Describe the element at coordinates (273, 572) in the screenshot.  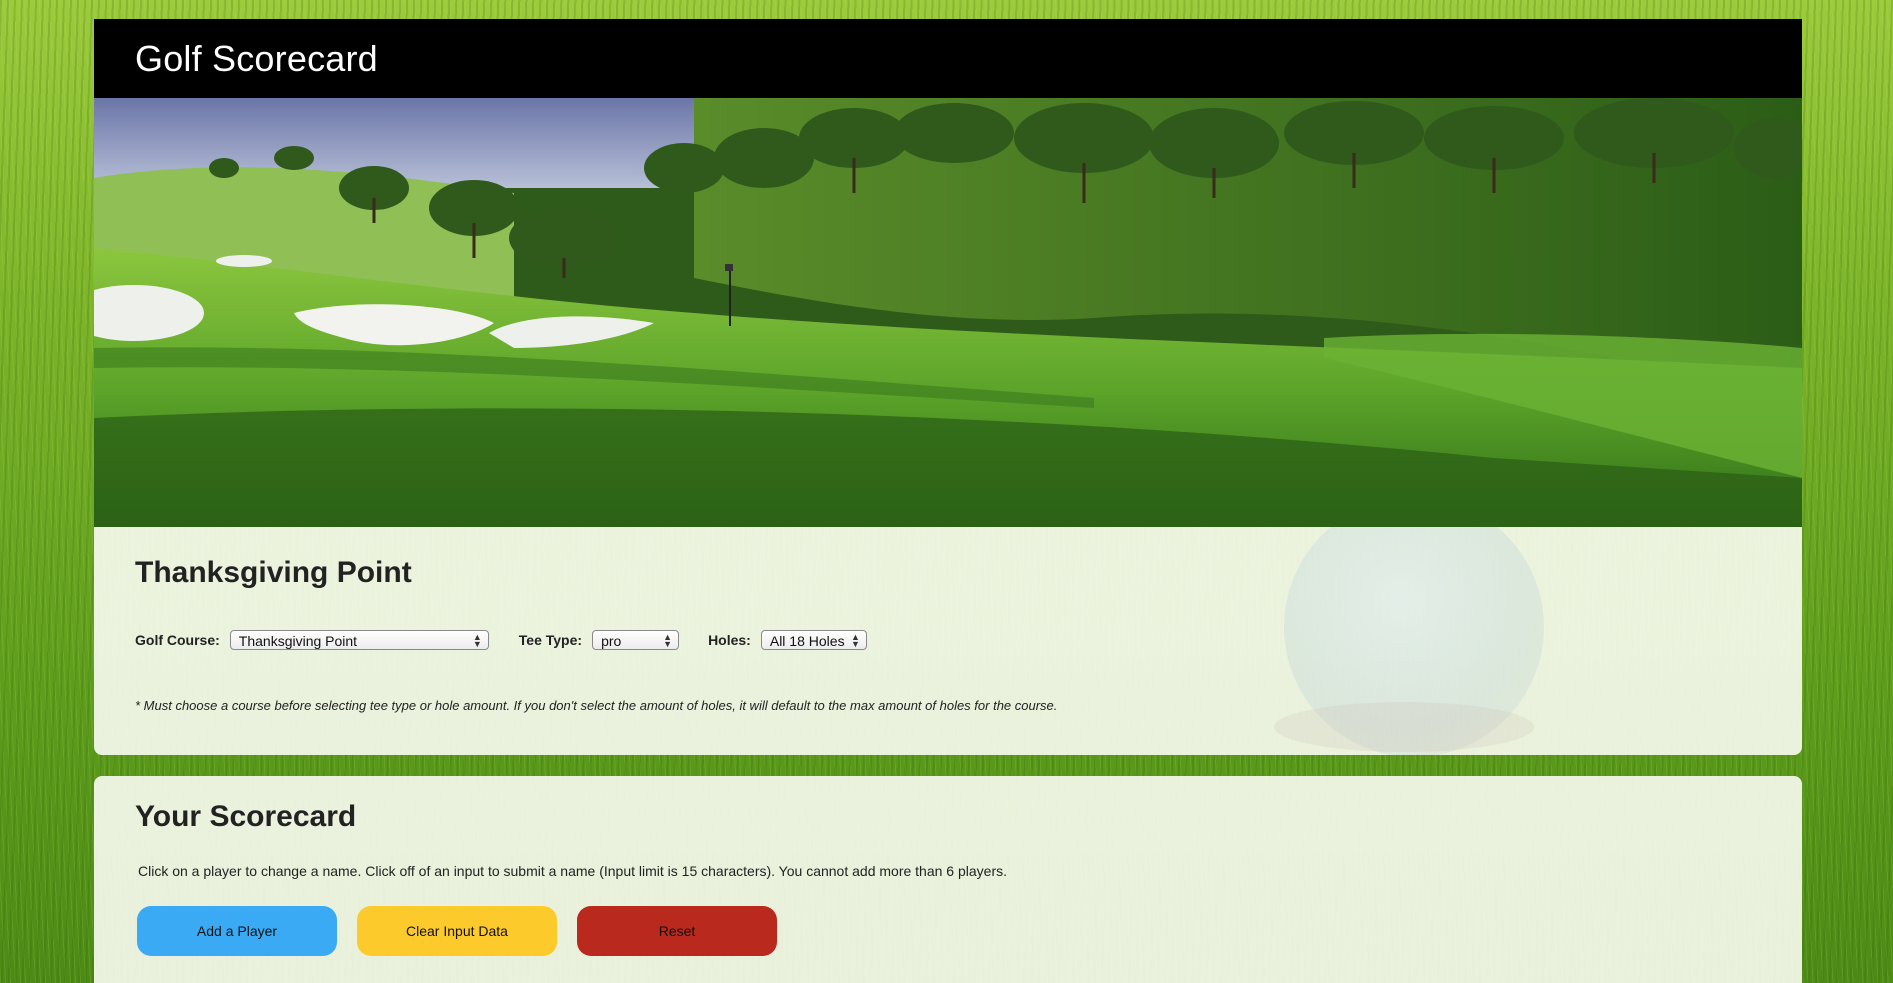
I see `course-title: Thanksgiving Point` at that location.